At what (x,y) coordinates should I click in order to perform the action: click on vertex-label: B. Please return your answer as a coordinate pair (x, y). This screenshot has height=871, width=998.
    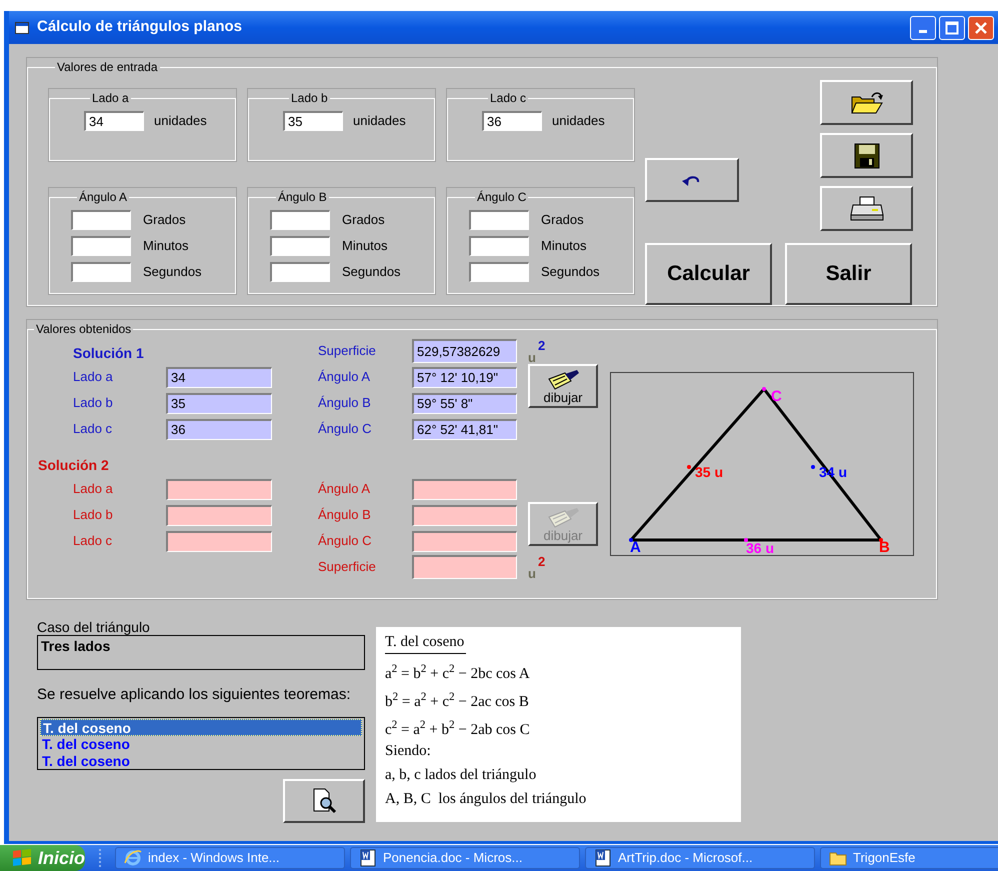
    Looking at the image, I should click on (884, 547).